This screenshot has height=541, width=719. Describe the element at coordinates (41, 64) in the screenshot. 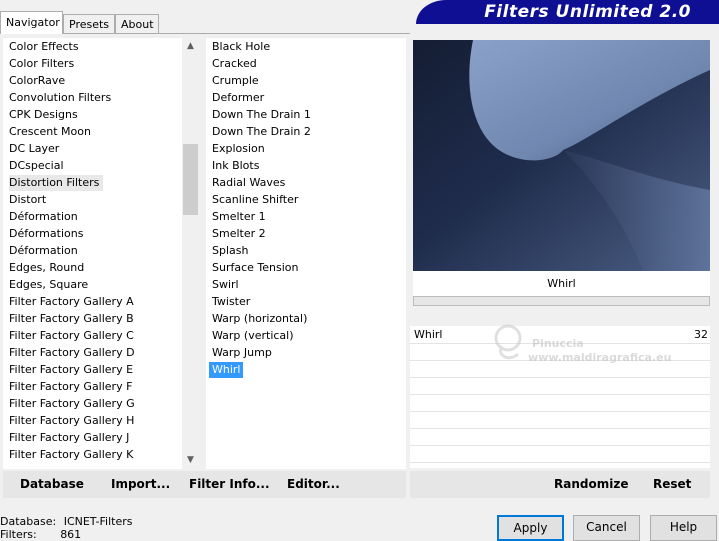

I see `category-item: Color Filters` at that location.